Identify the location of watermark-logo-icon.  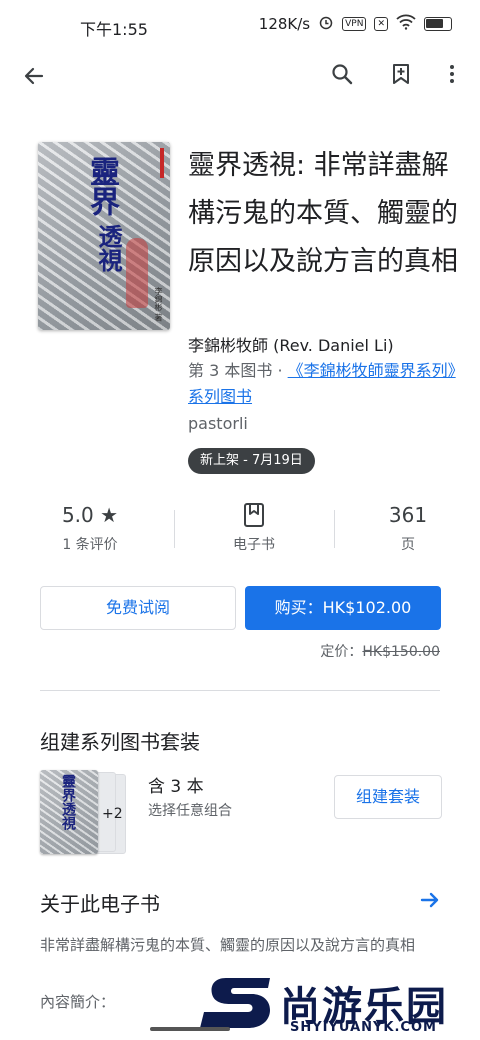
(235, 1003).